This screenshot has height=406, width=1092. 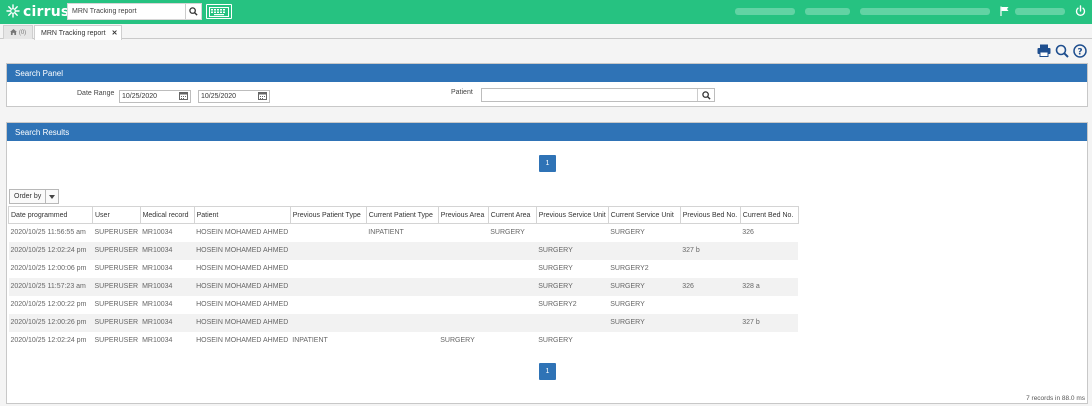 I want to click on date-range-label: Date Range, so click(x=96, y=93).